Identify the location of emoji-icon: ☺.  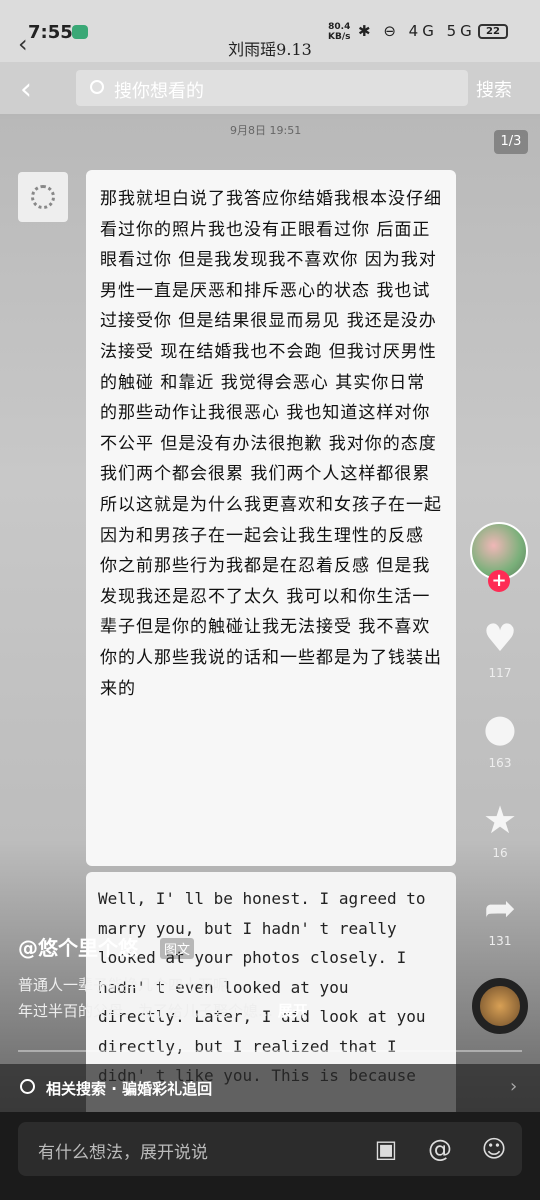
(494, 1149).